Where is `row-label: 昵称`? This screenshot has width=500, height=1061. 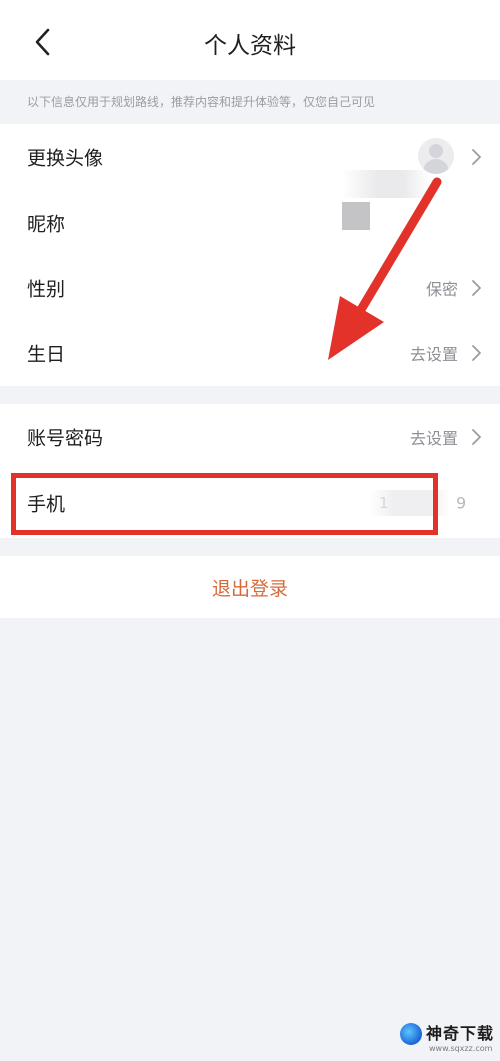
row-label: 昵称 is located at coordinates (46, 224).